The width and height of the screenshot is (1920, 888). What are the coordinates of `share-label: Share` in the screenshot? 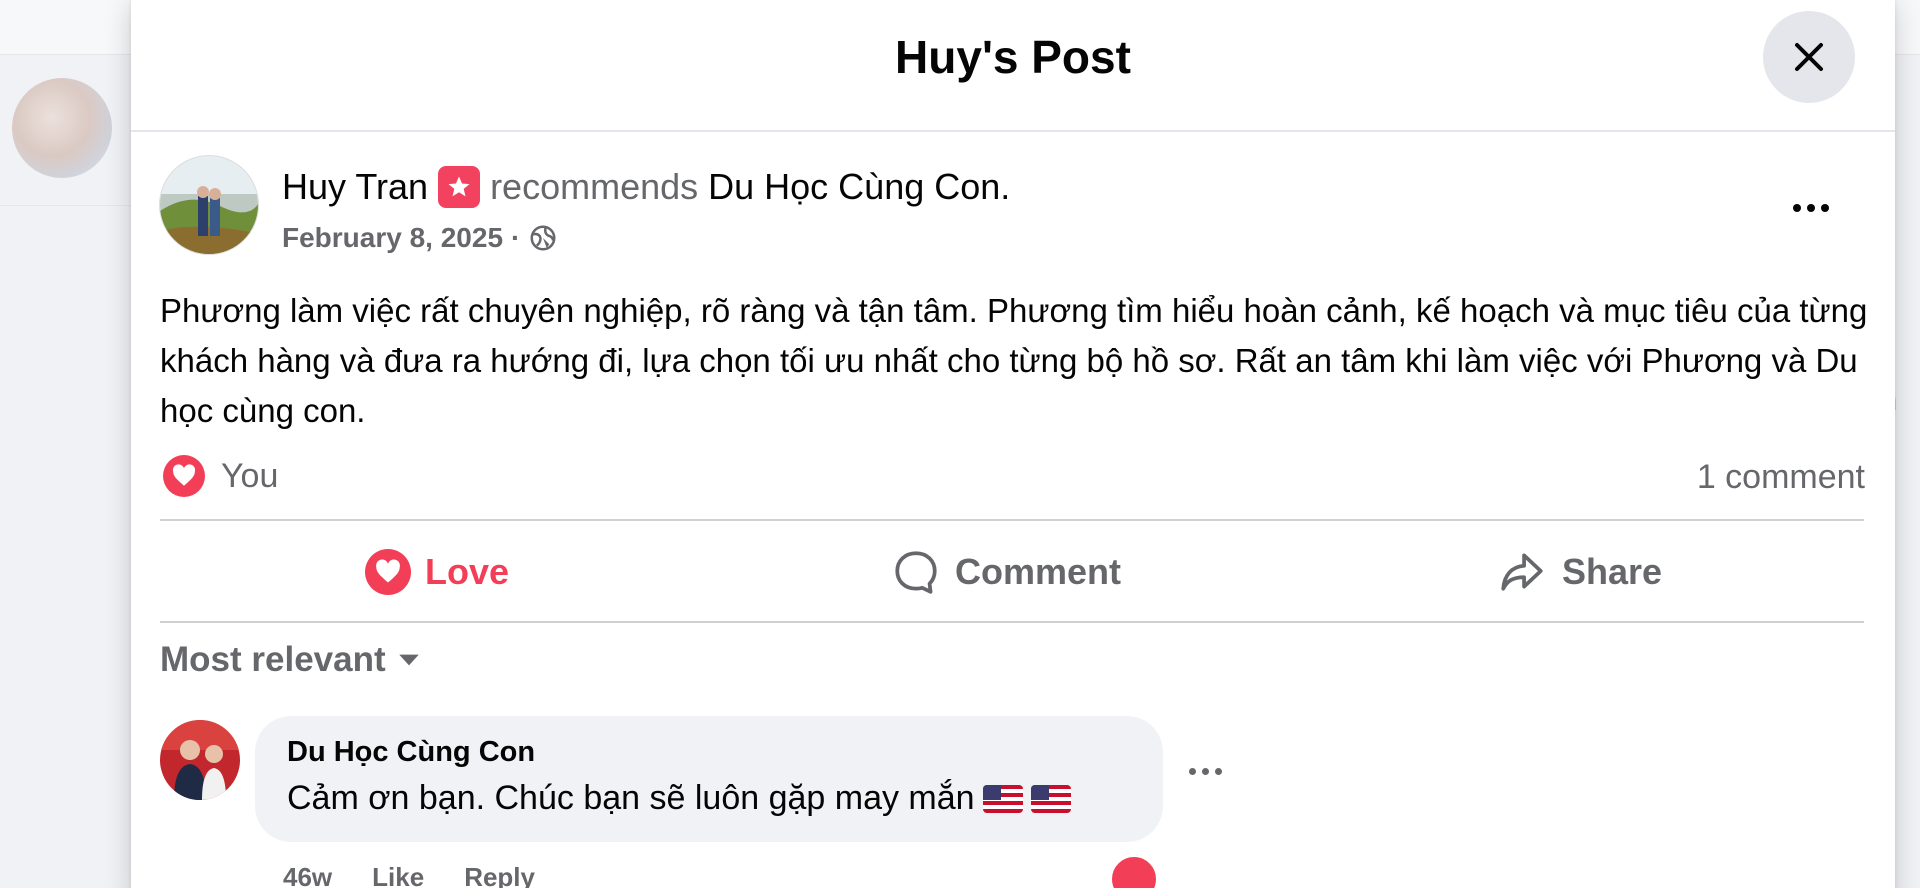 It's located at (1612, 571).